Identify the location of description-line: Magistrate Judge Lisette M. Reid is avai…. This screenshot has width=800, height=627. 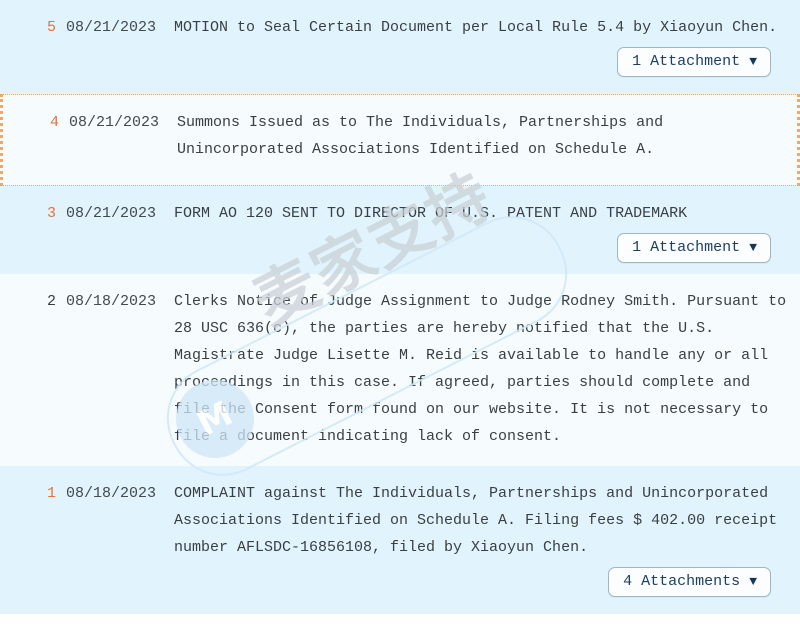
(471, 355).